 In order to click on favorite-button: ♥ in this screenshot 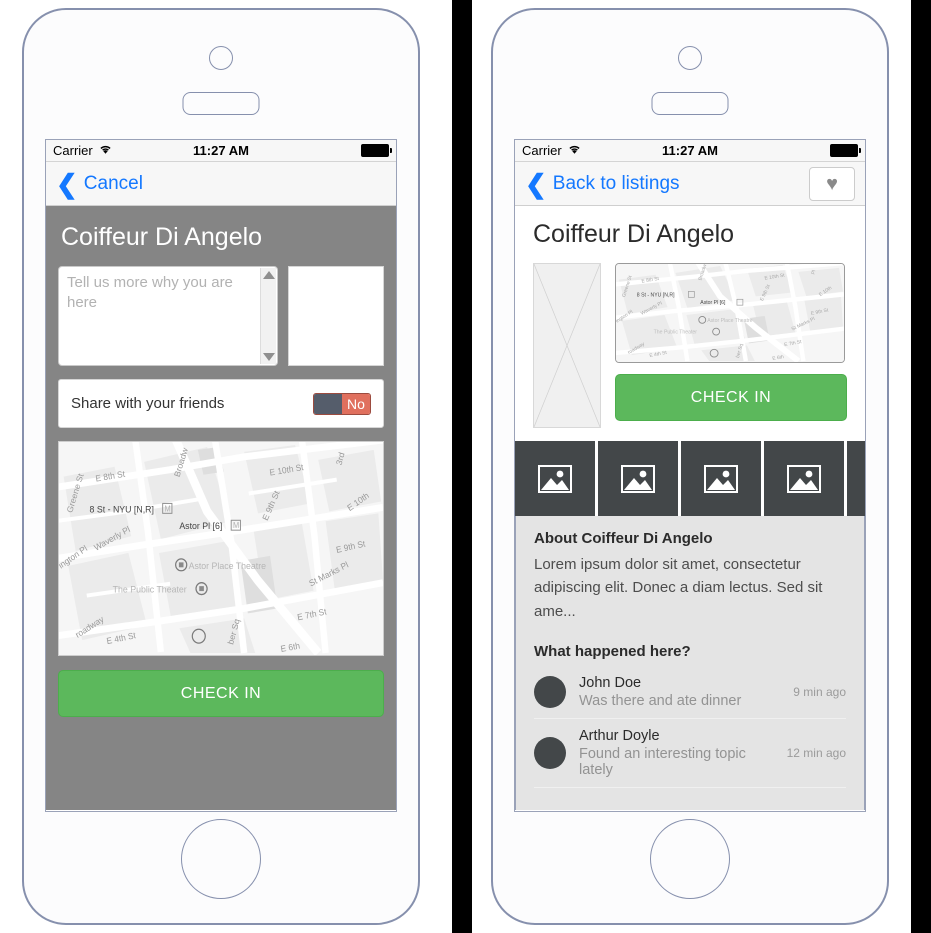, I will do `click(832, 183)`.